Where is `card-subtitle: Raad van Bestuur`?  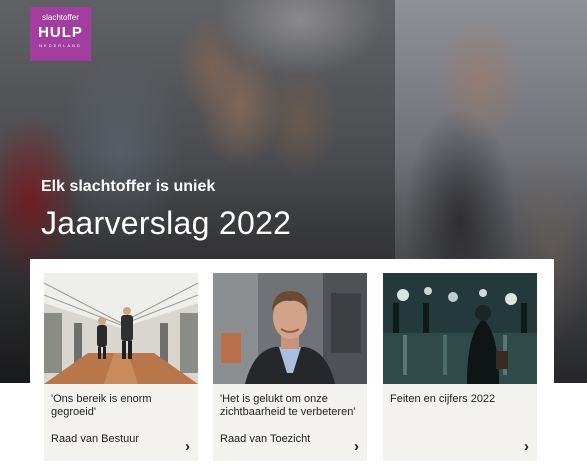
card-subtitle: Raad van Bestuur is located at coordinates (95, 439).